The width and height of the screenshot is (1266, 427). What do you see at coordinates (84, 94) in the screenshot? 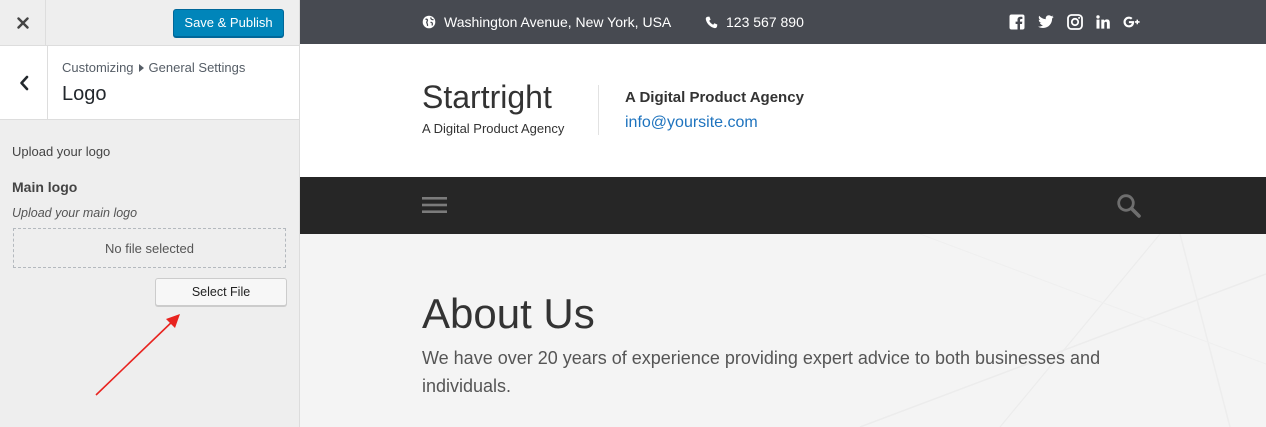
I see `section-title: Logo` at bounding box center [84, 94].